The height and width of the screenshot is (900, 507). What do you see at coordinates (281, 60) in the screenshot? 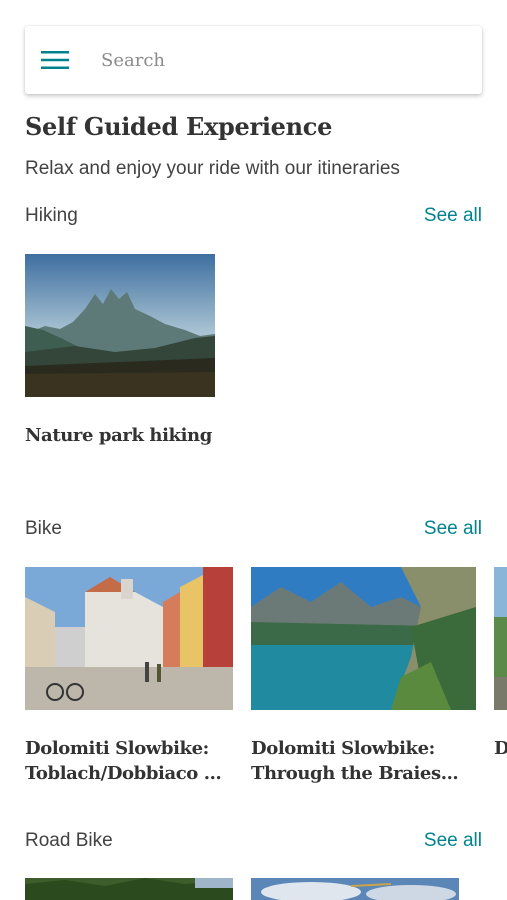
I see `search-input` at bounding box center [281, 60].